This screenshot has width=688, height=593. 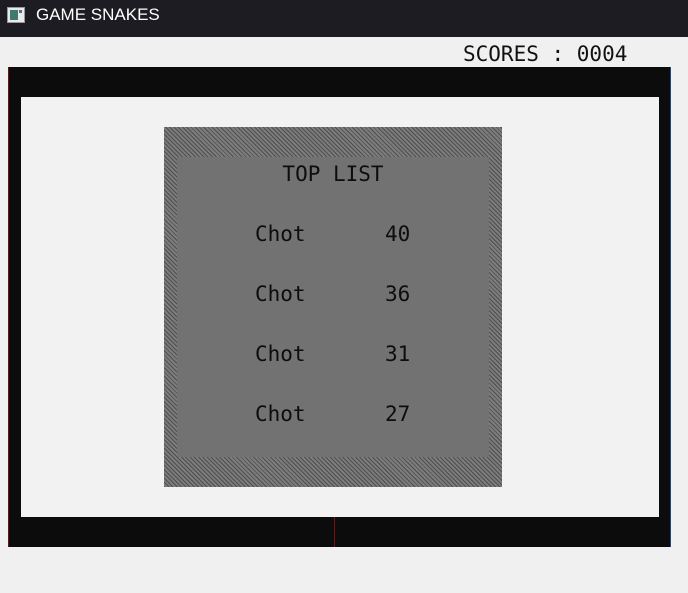 I want to click on top-list-entry: Chot 27, so click(x=333, y=414).